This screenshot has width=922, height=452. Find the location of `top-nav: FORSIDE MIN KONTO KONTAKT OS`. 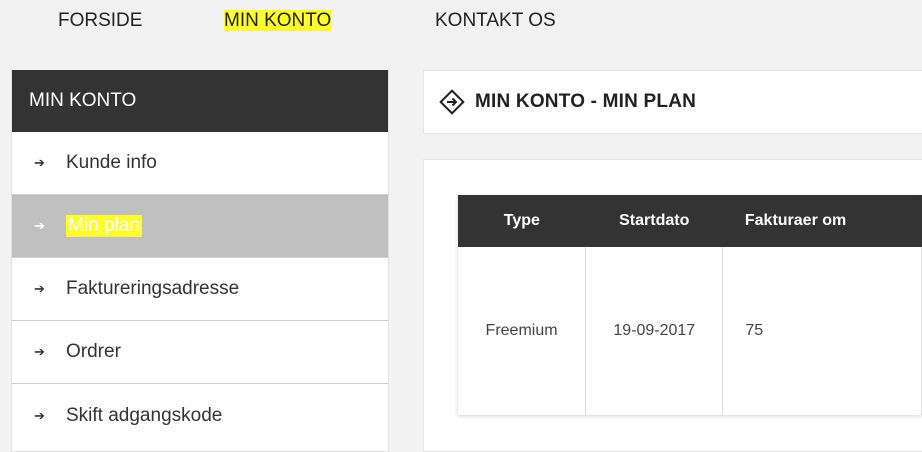

top-nav: FORSIDE MIN KONTO KONTAKT OS is located at coordinates (461, 22).